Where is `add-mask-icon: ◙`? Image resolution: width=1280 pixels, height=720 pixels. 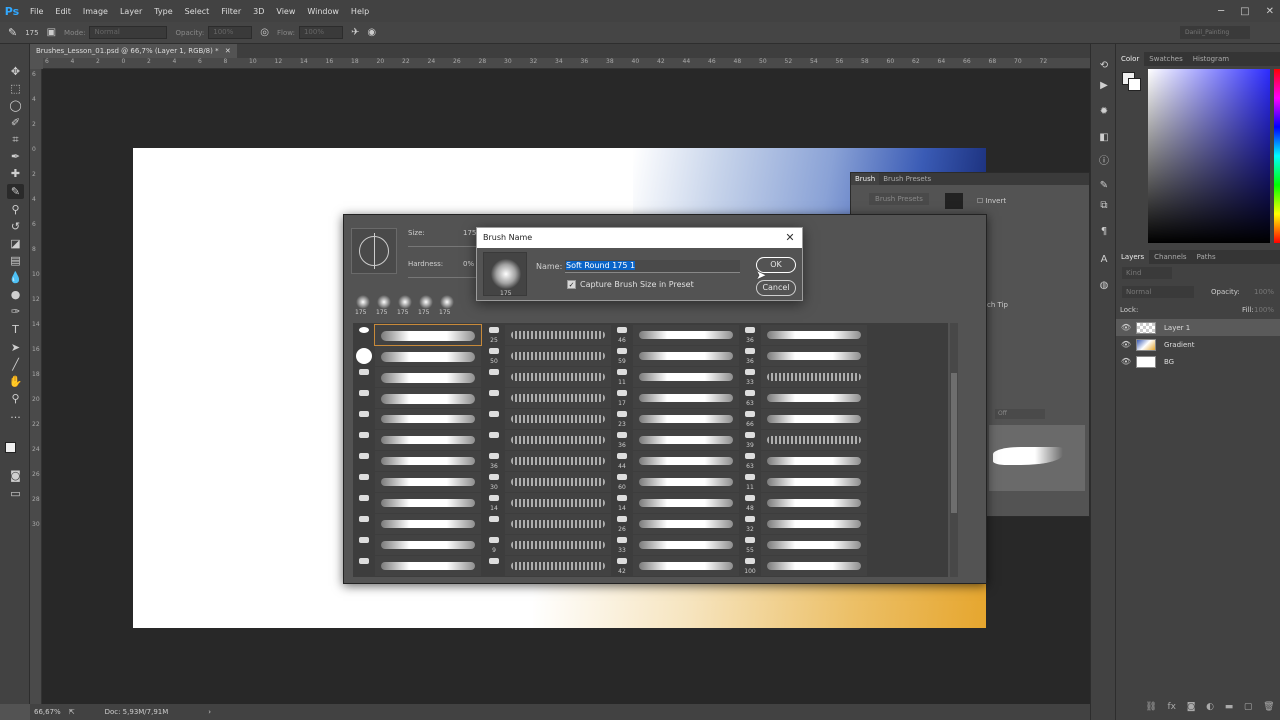 add-mask-icon: ◙ is located at coordinates (1191, 709).